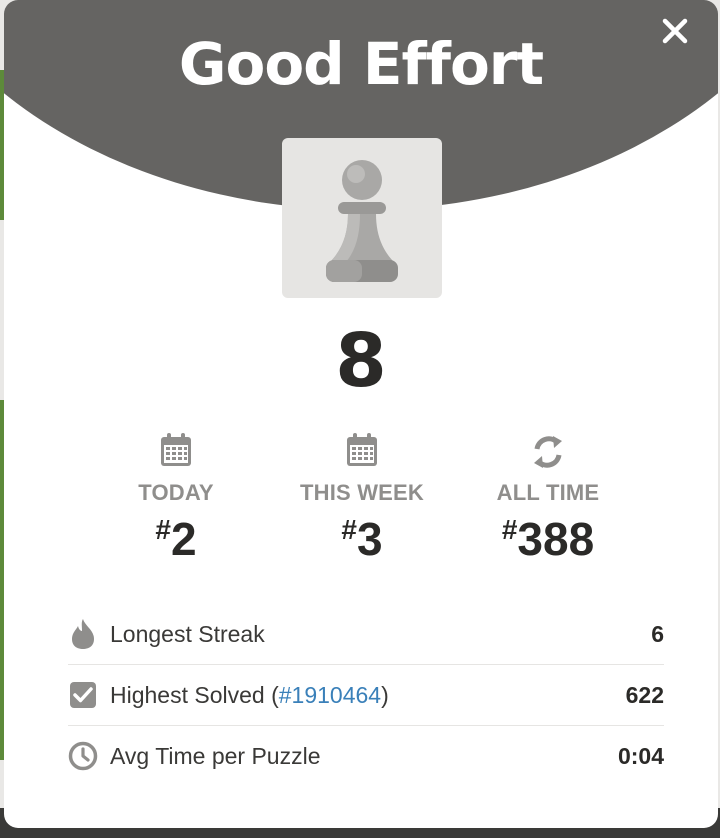 Image resolution: width=720 pixels, height=838 pixels. I want to click on stat-label: Highest Solved (#1910464), so click(249, 694).